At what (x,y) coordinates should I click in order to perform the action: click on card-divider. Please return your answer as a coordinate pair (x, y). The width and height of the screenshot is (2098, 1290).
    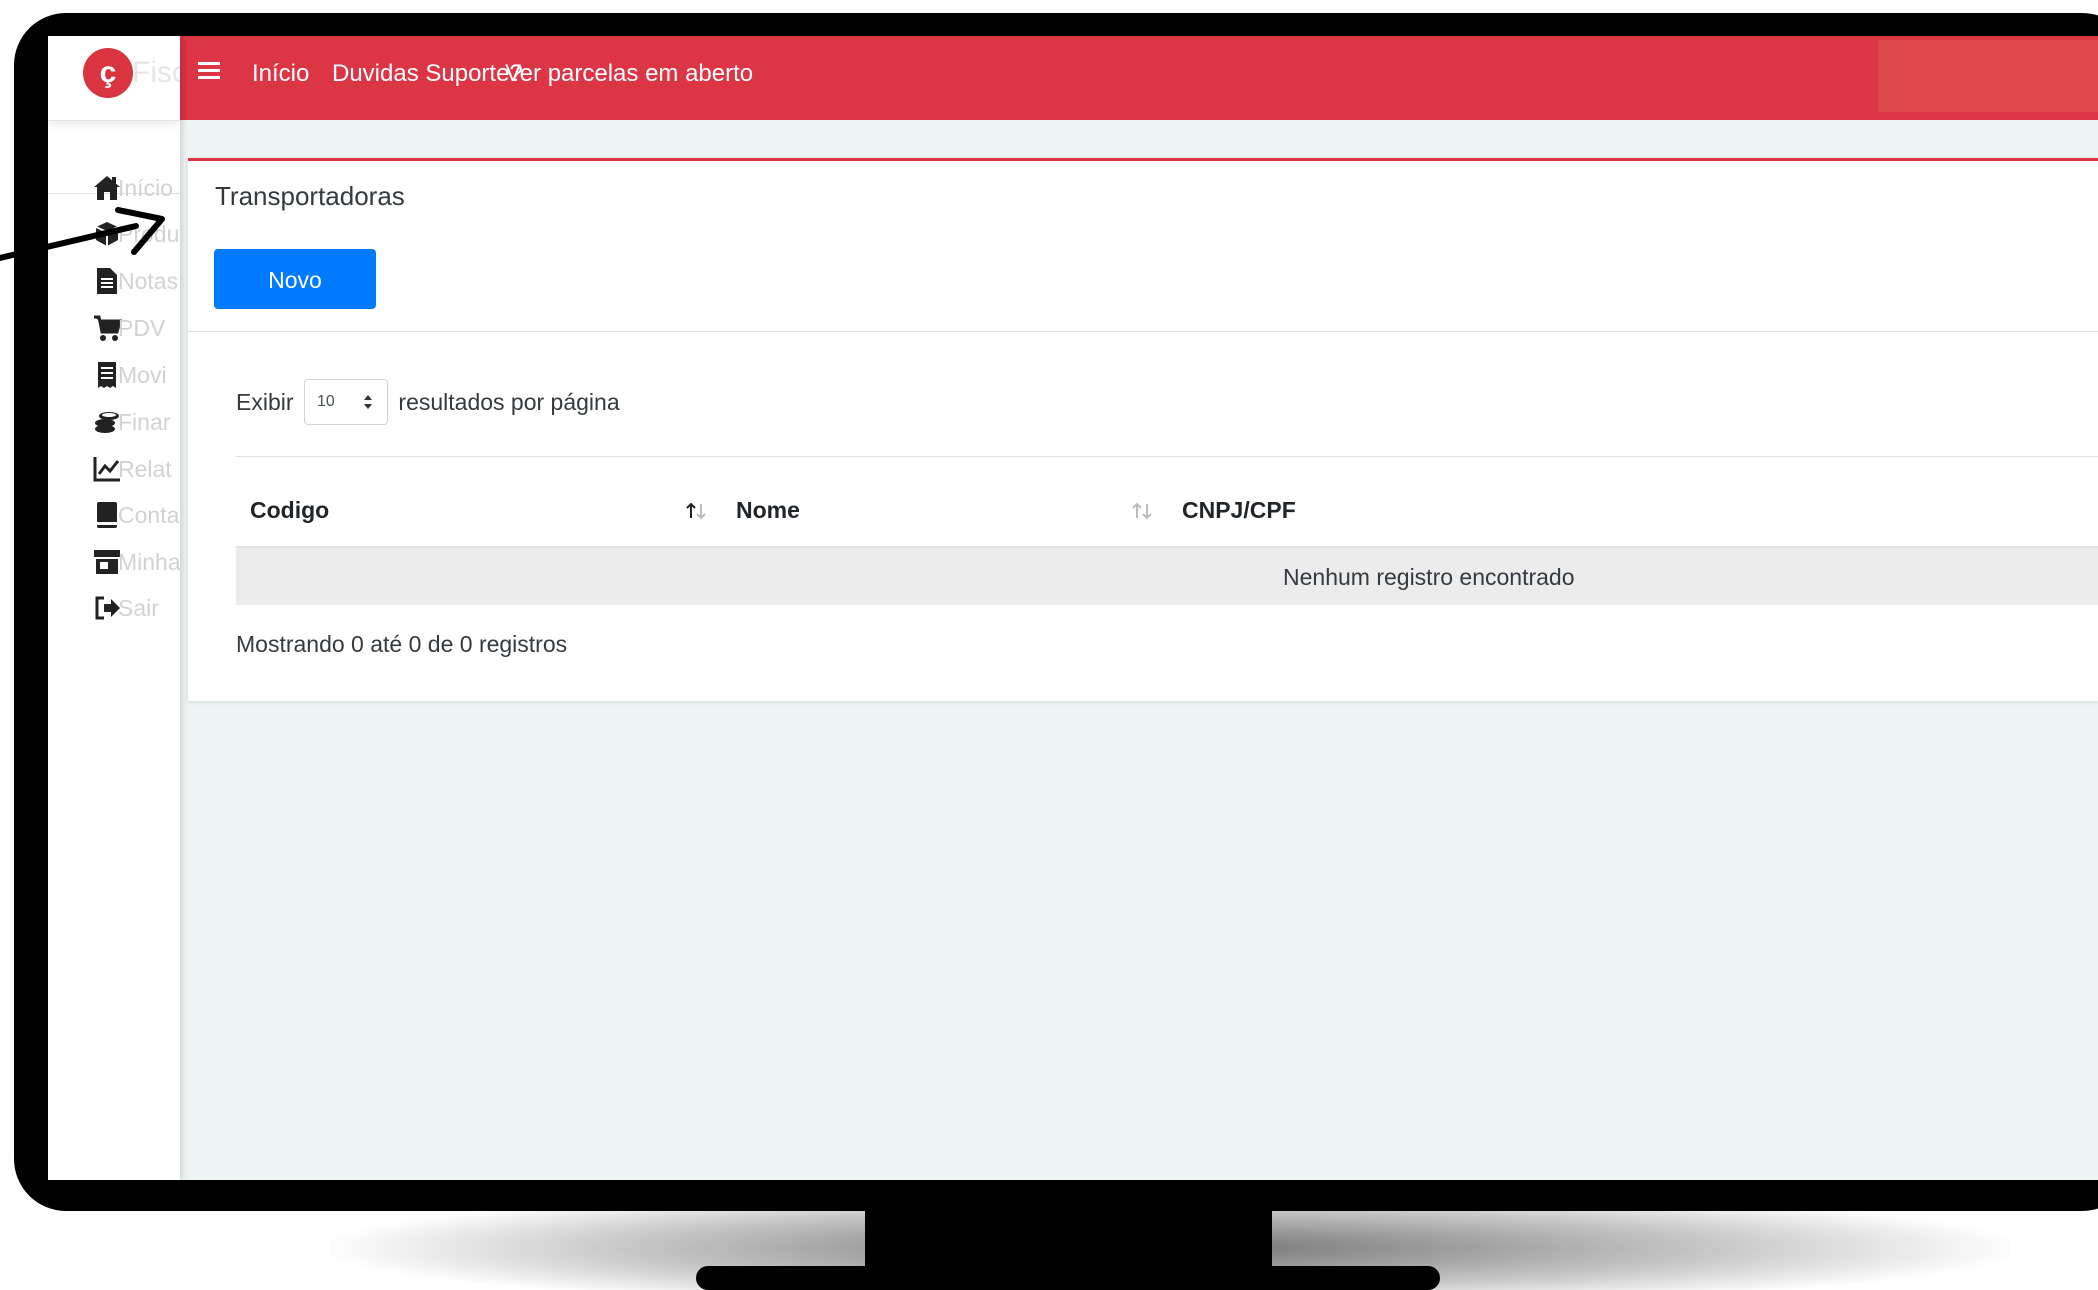
    Looking at the image, I should click on (1143, 331).